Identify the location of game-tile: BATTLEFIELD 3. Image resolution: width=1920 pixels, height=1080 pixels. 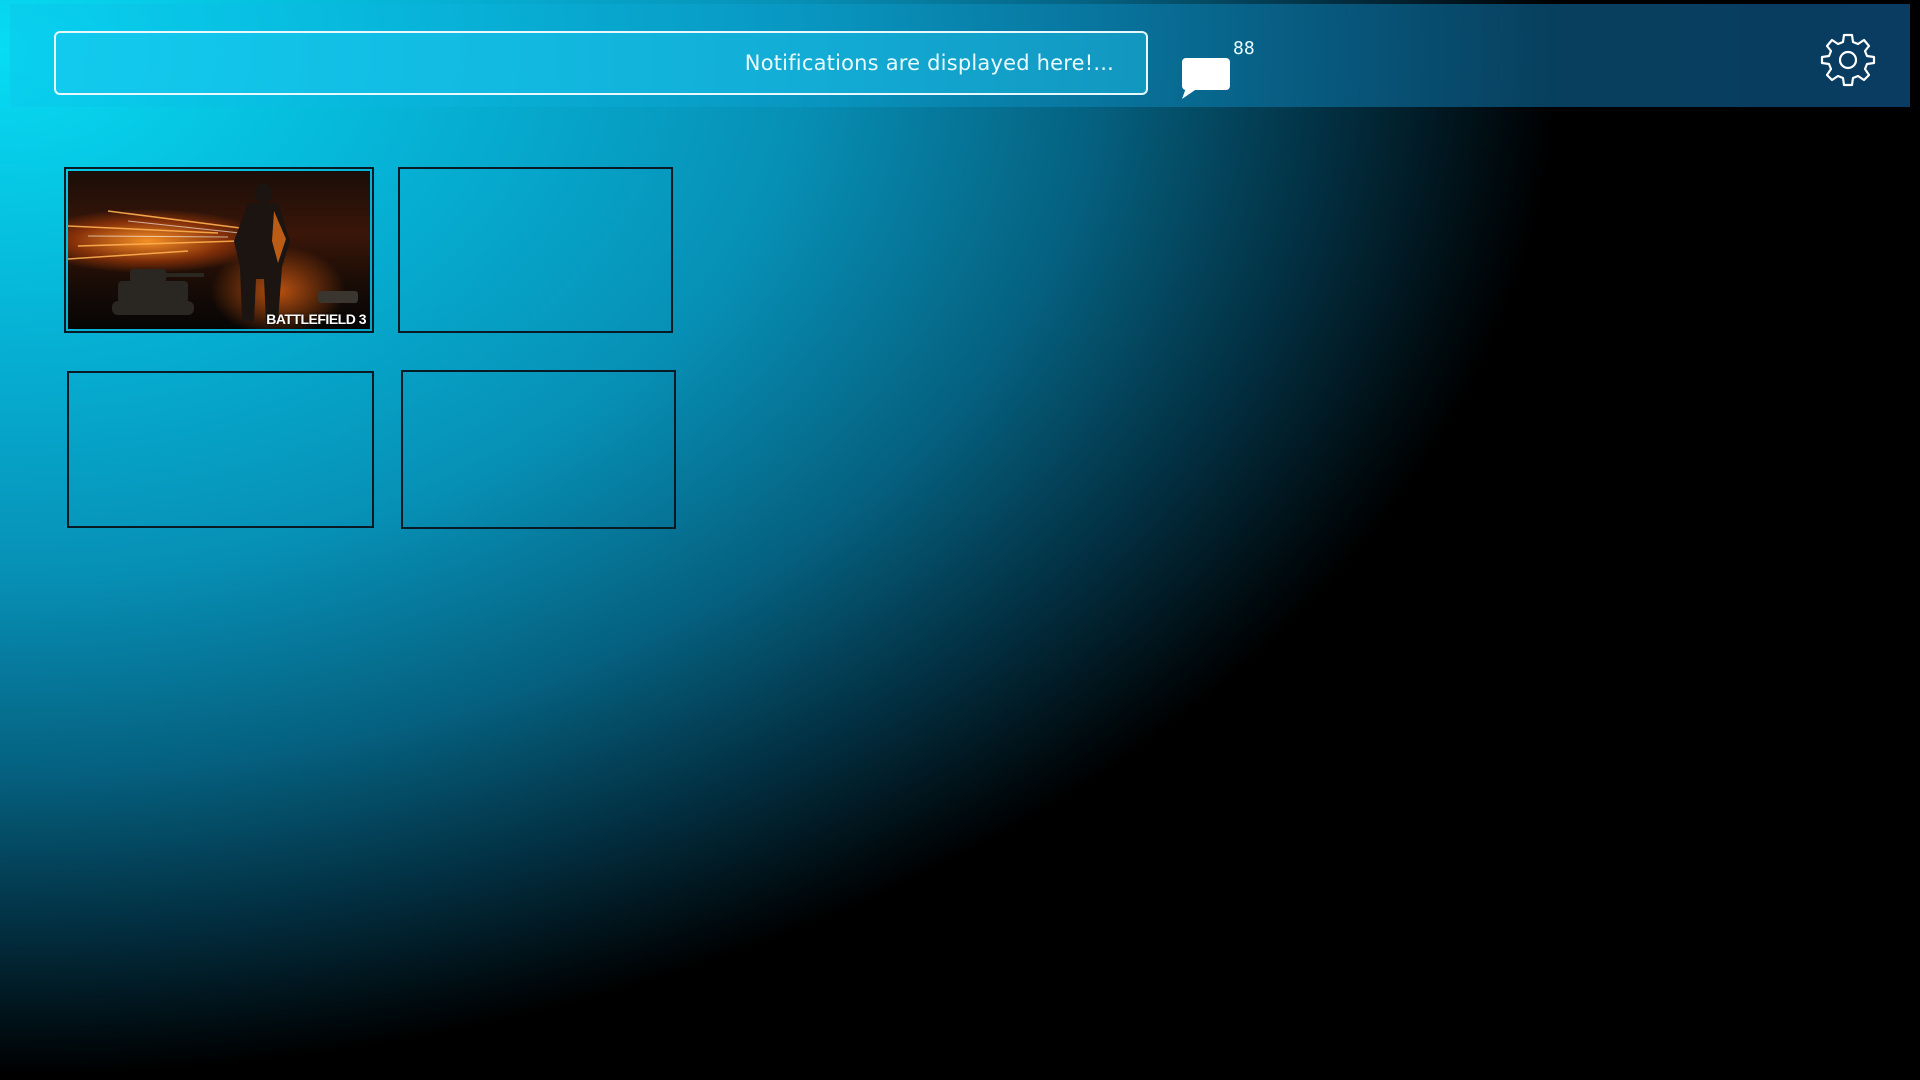
(219, 250).